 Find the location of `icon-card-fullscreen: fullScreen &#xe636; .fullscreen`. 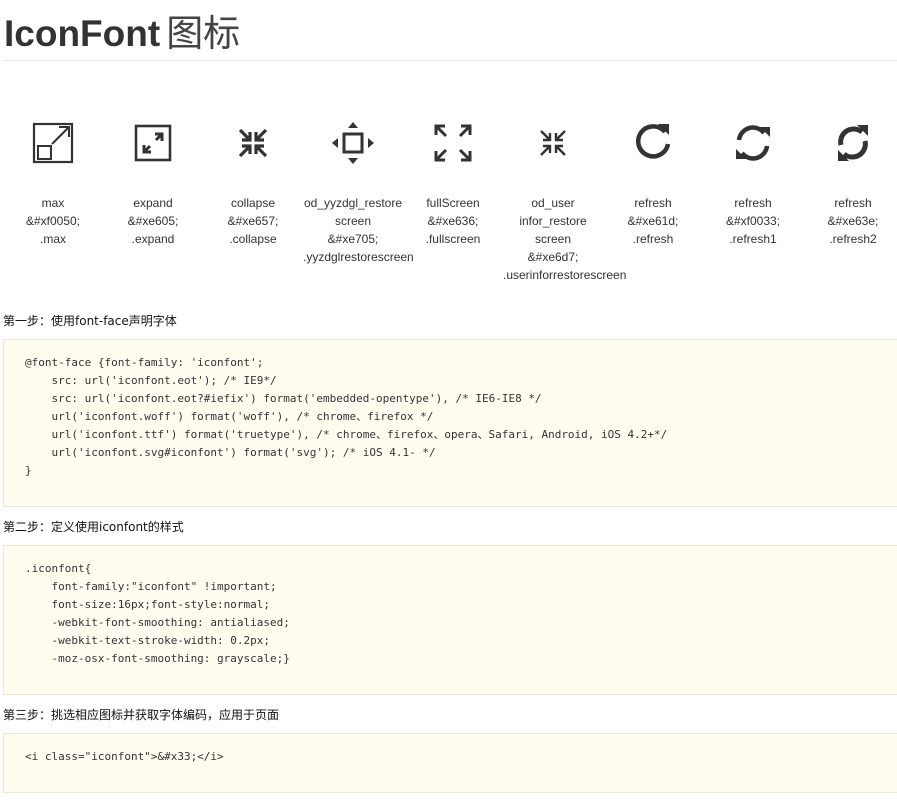

icon-card-fullscreen: fullScreen &#xe636; .fullscreen is located at coordinates (453, 183).